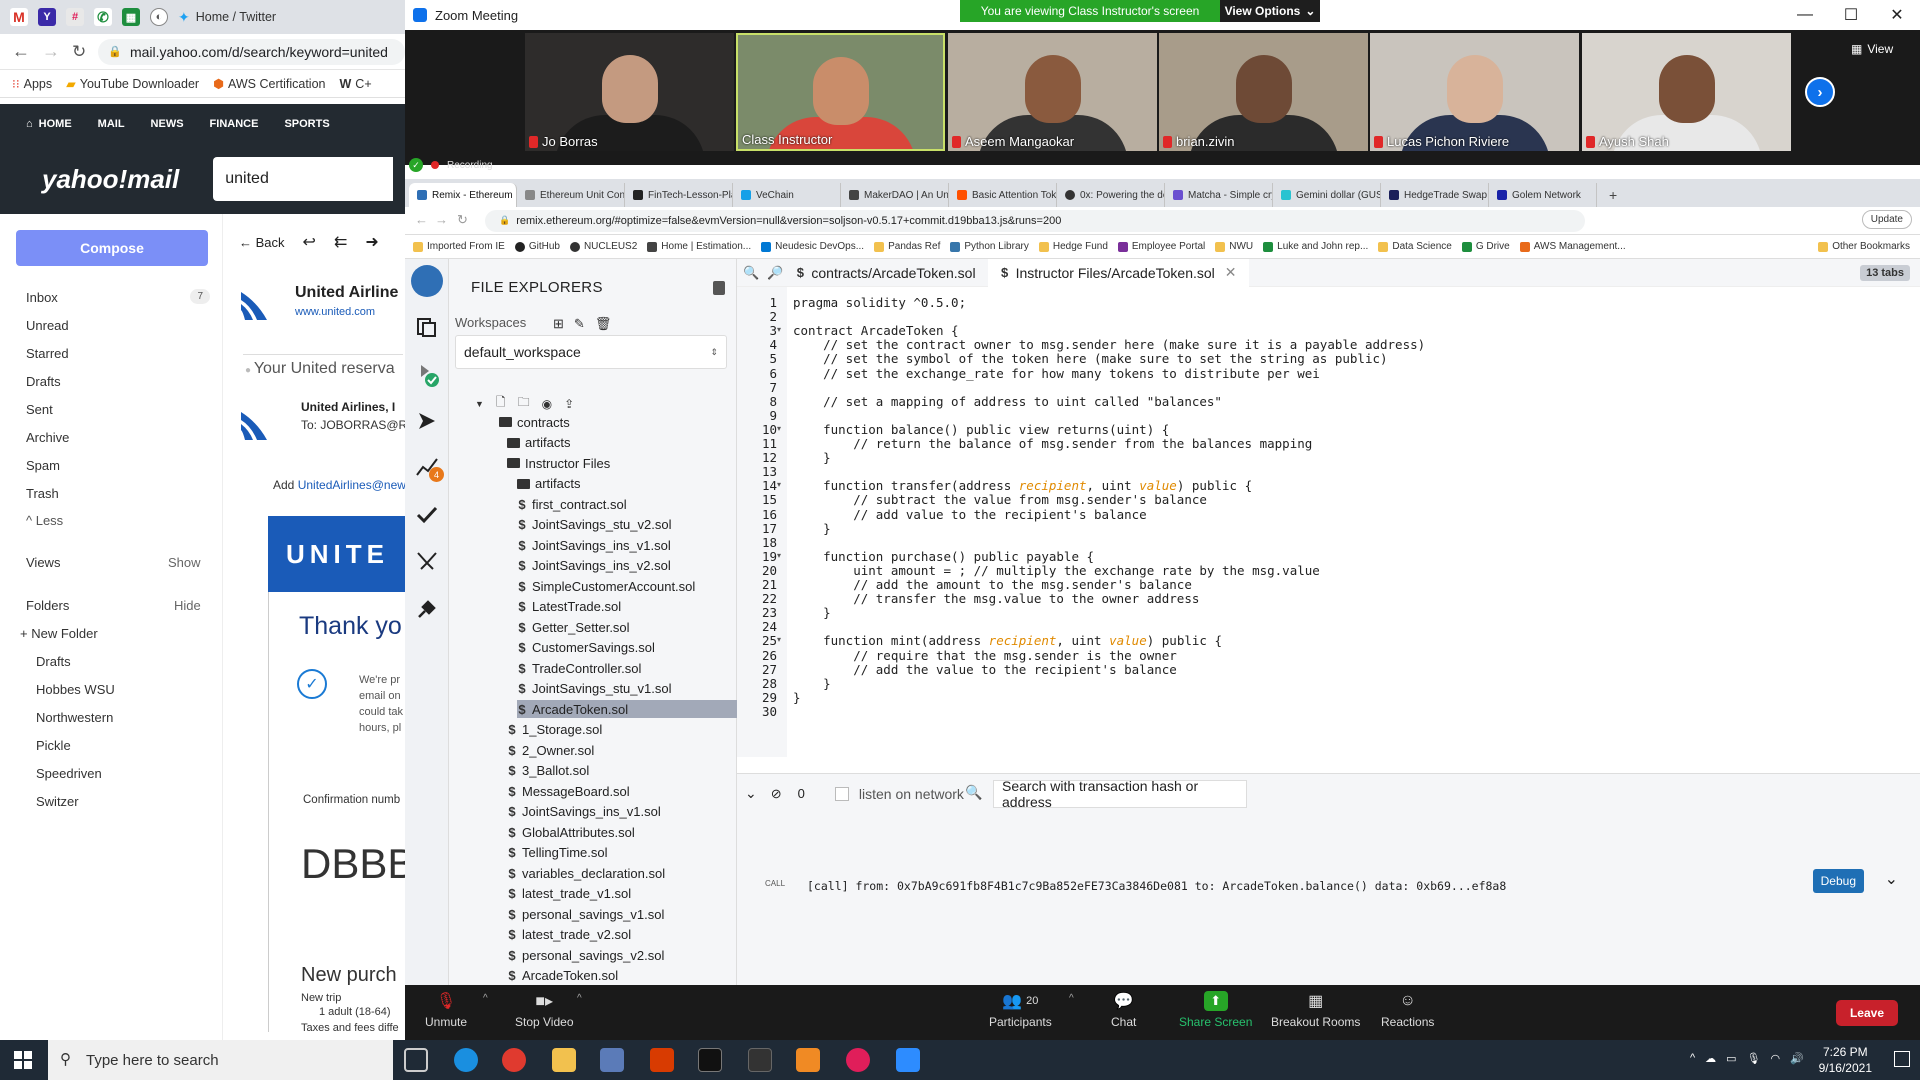  Describe the element at coordinates (1003, 195) in the screenshot. I see `tab-bat: Basic Attention Token` at that location.